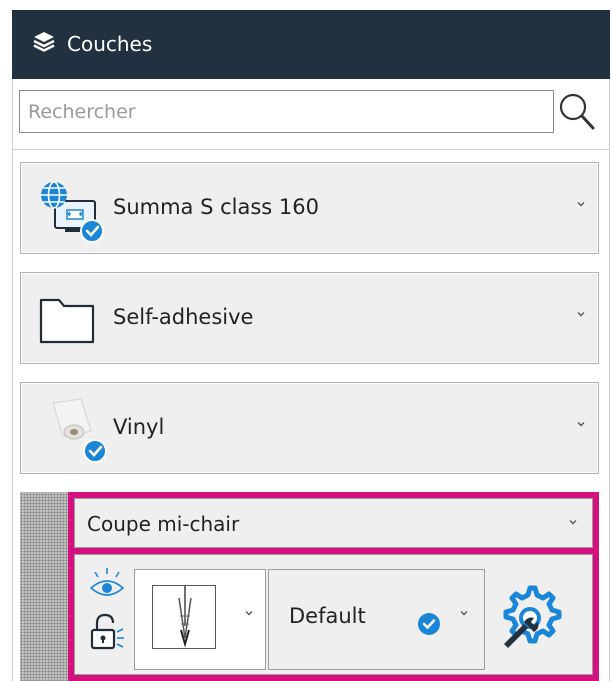 This screenshot has height=681, width=612. What do you see at coordinates (139, 427) in the screenshot?
I see `material-label: Vinyl` at bounding box center [139, 427].